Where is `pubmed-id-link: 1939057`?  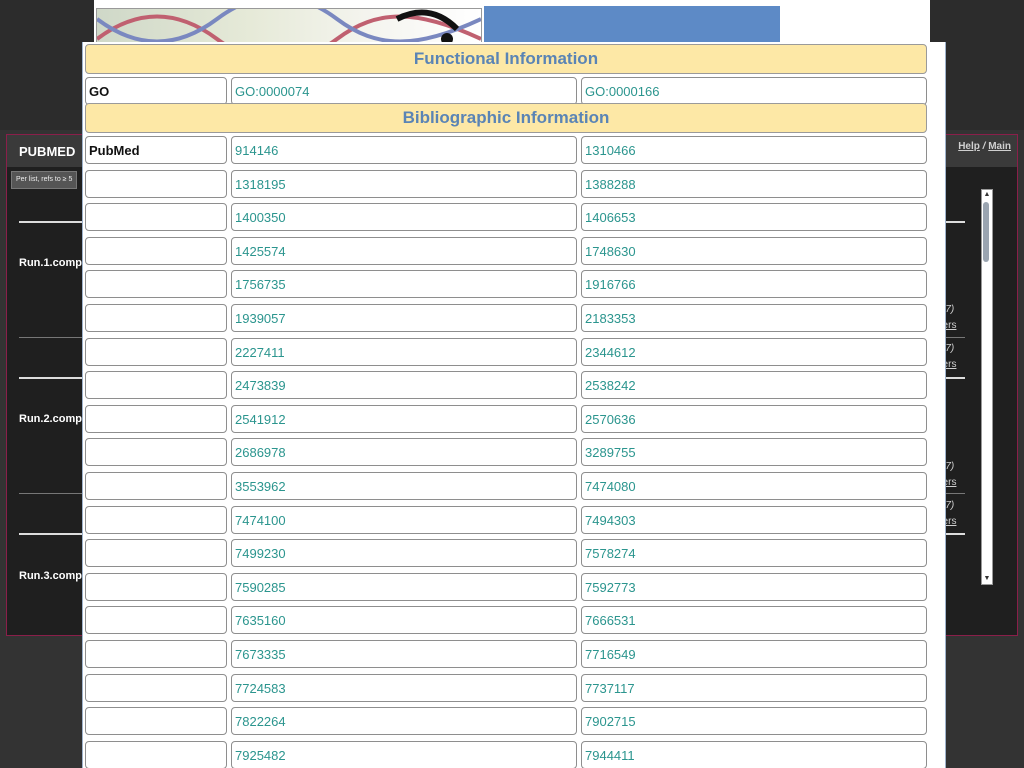 pubmed-id-link: 1939057 is located at coordinates (404, 318).